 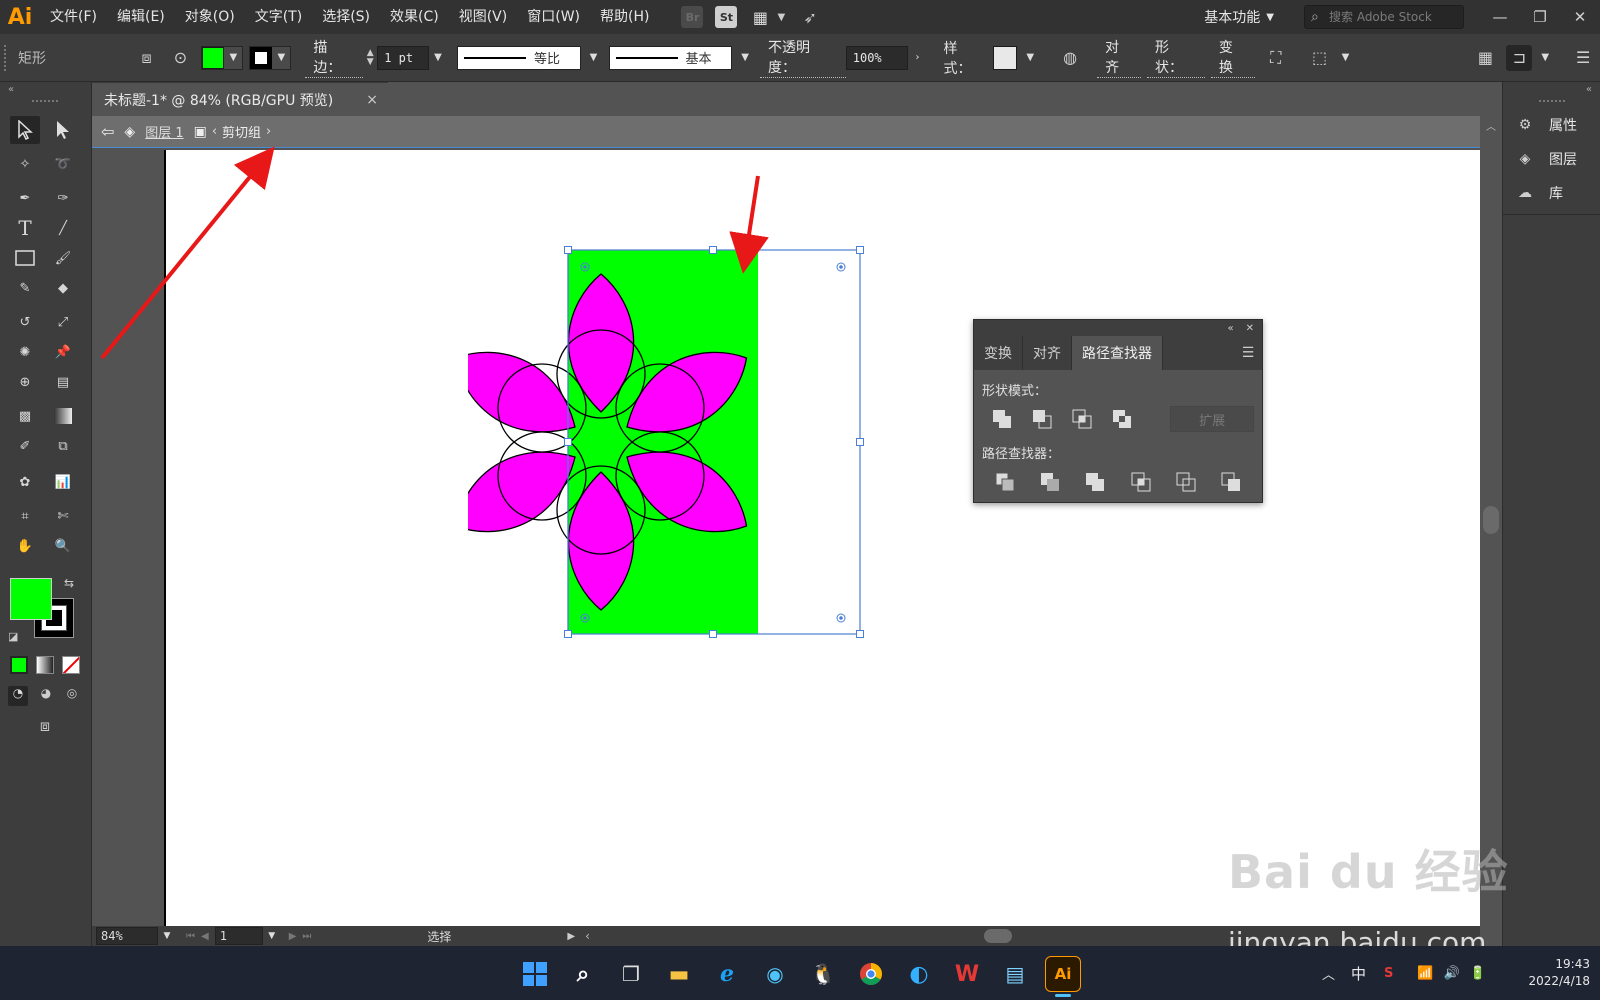 I want to click on shape-modes-label: 形状模式：, so click(x=1015, y=391).